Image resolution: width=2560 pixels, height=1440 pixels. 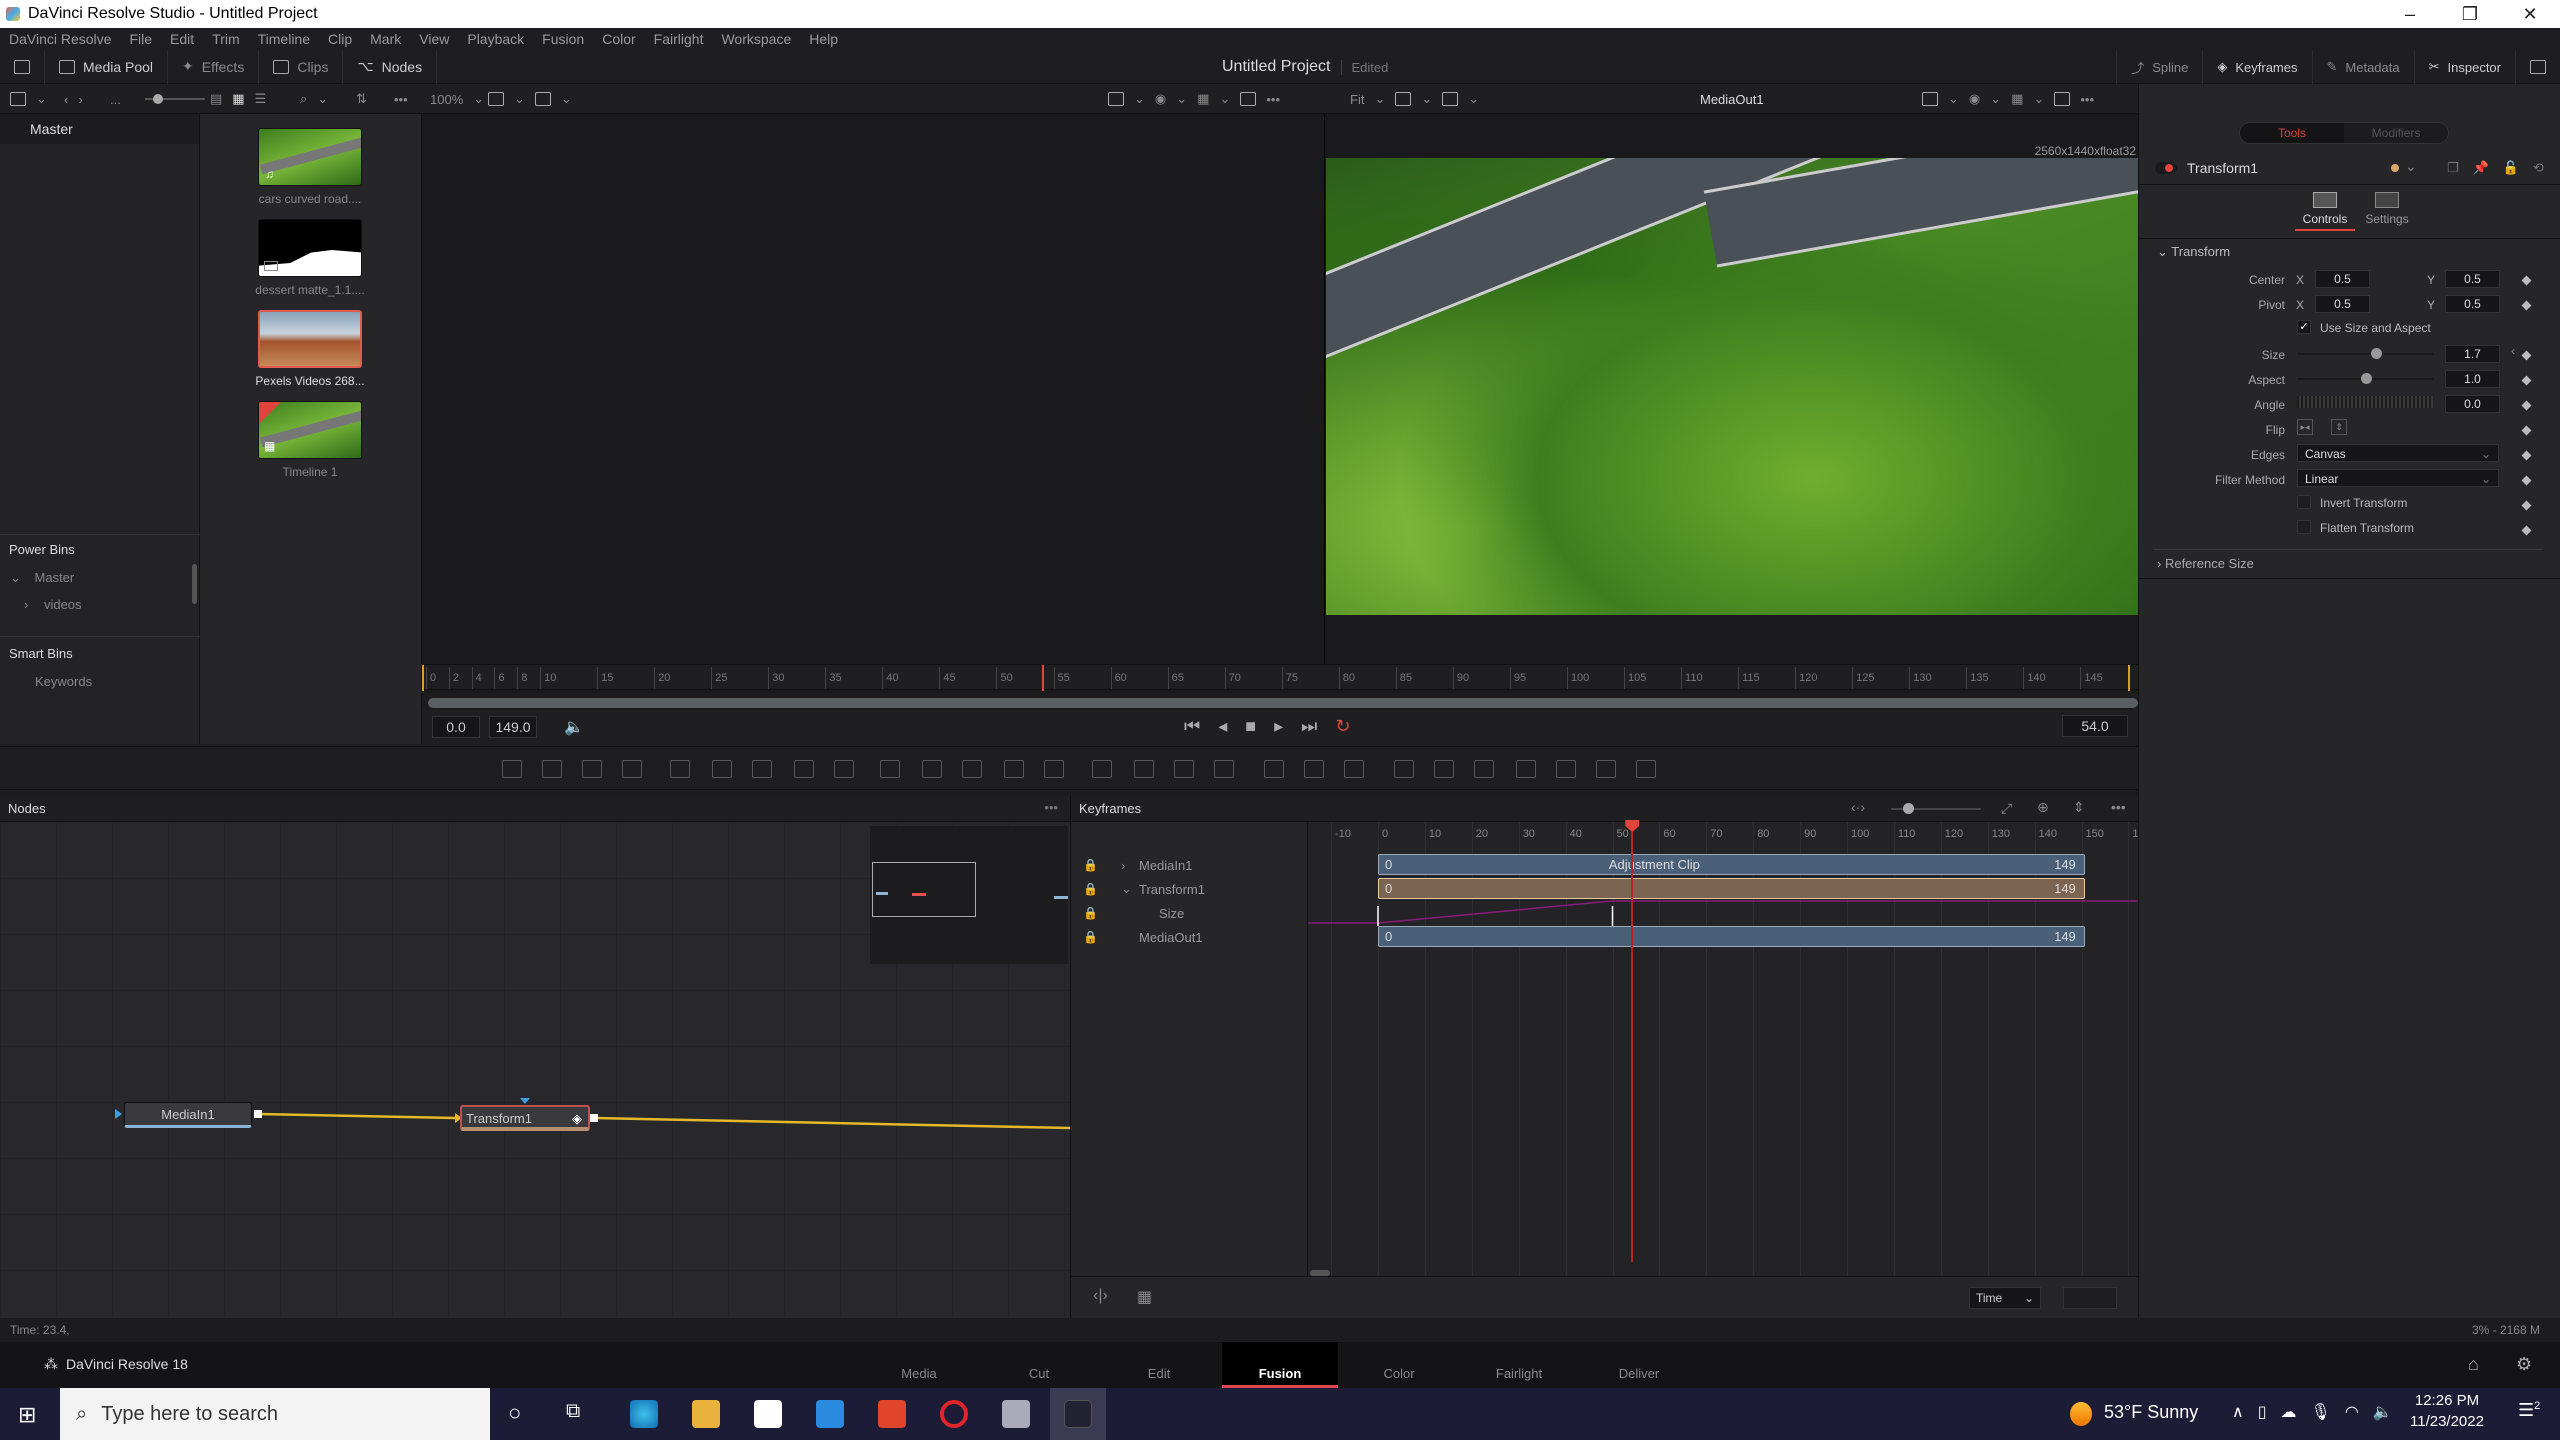 I want to click on channel-boolean-tool-icon, so click(x=972, y=769).